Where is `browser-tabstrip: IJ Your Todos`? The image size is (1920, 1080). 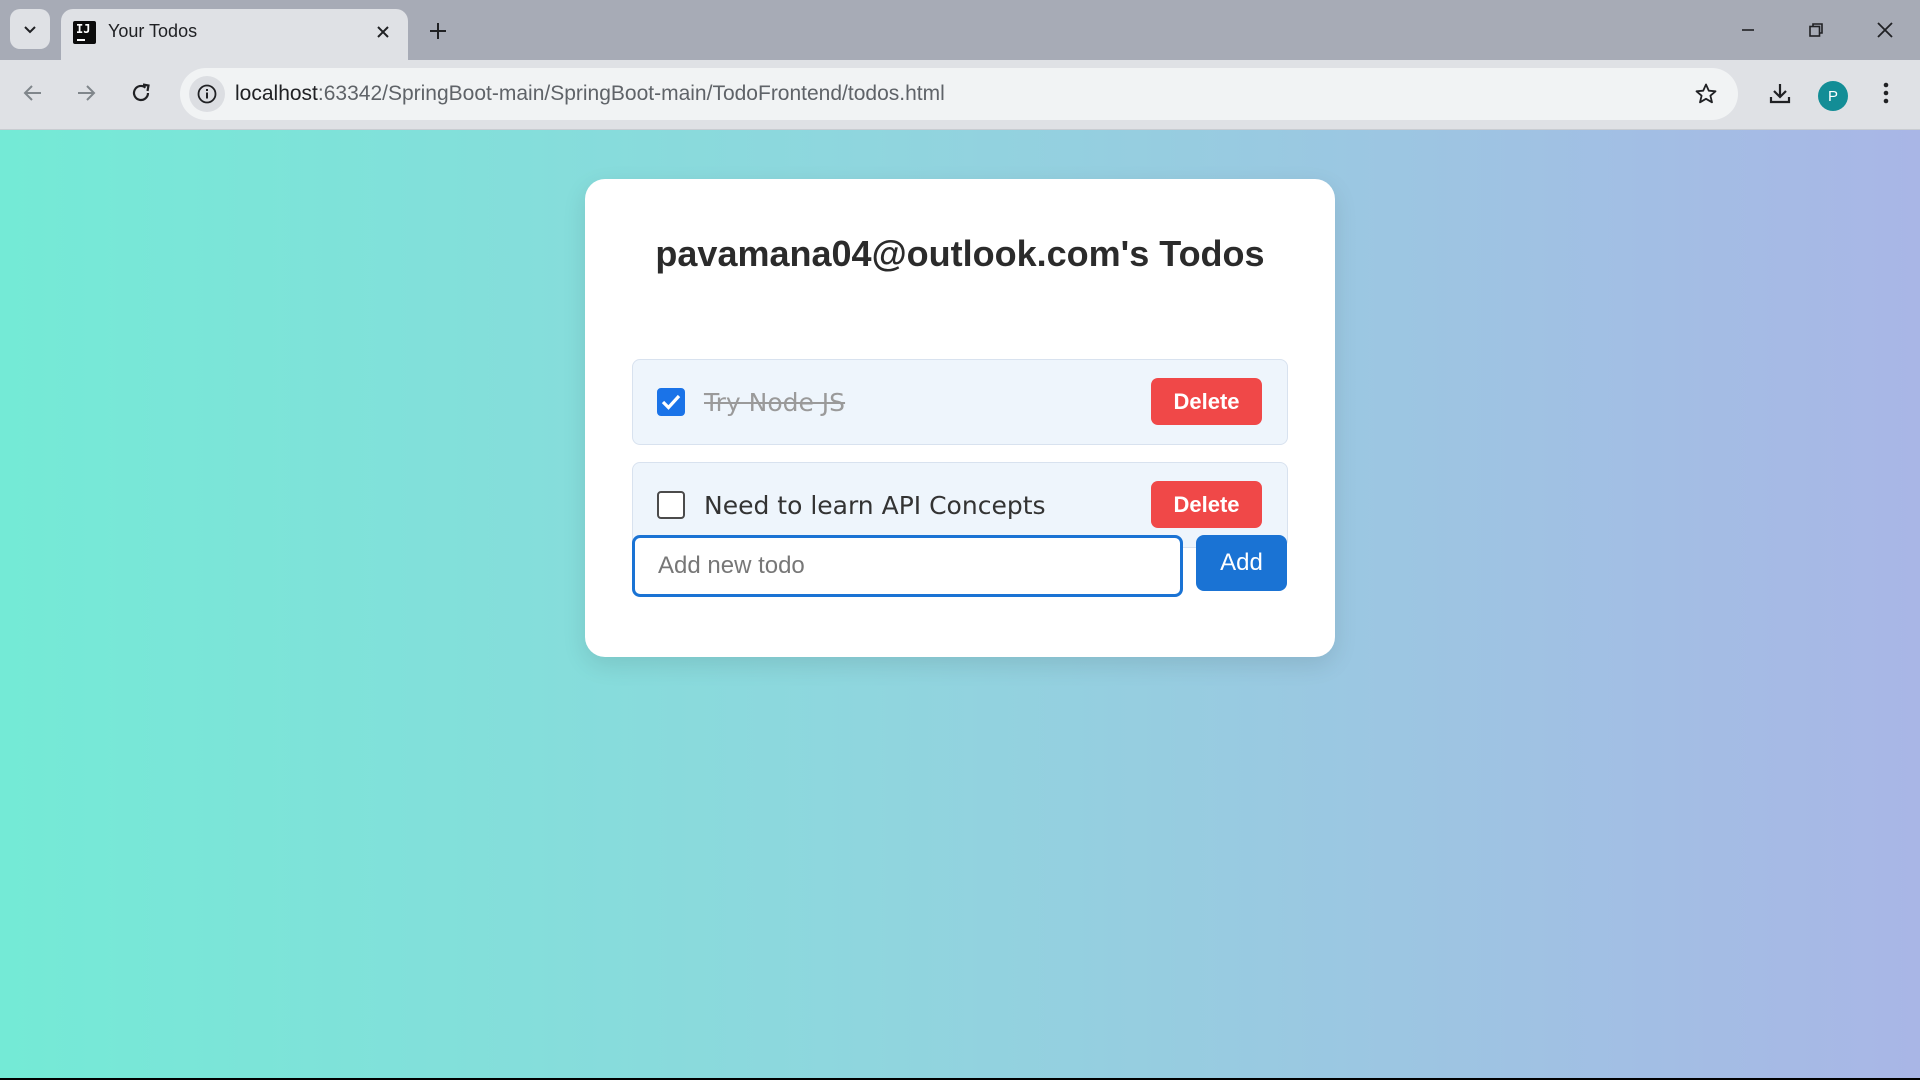
browser-tabstrip: IJ Your Todos is located at coordinates (960, 30).